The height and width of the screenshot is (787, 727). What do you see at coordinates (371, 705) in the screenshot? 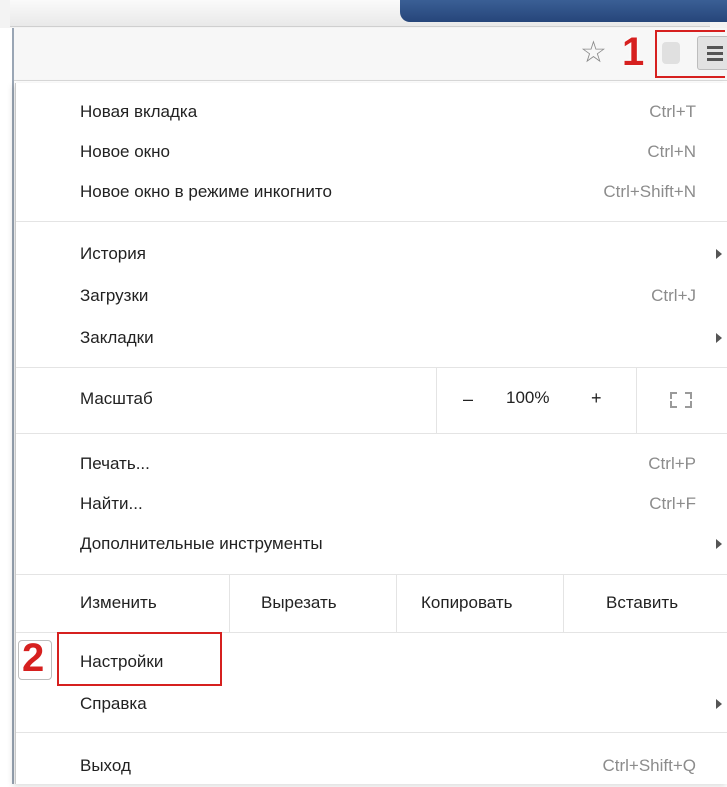
I see `menu-item-help: Справка` at bounding box center [371, 705].